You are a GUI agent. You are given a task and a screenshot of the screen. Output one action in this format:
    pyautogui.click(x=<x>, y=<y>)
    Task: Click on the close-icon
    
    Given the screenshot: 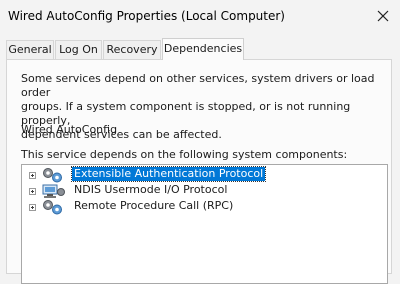 What is the action you would take?
    pyautogui.click(x=383, y=16)
    